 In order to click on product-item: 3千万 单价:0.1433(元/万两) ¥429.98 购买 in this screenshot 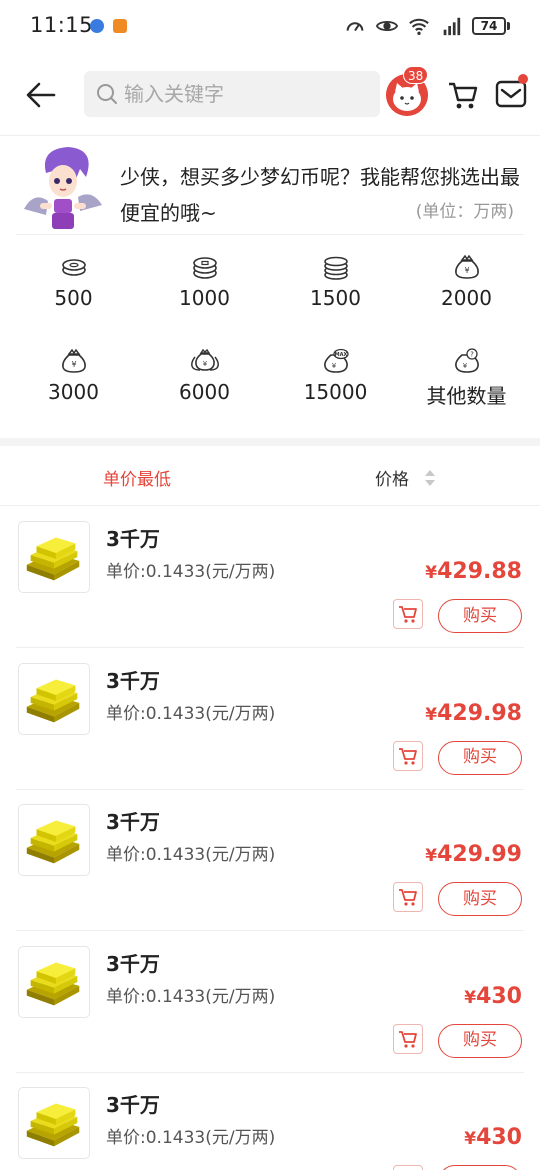, I will do `click(270, 719)`.